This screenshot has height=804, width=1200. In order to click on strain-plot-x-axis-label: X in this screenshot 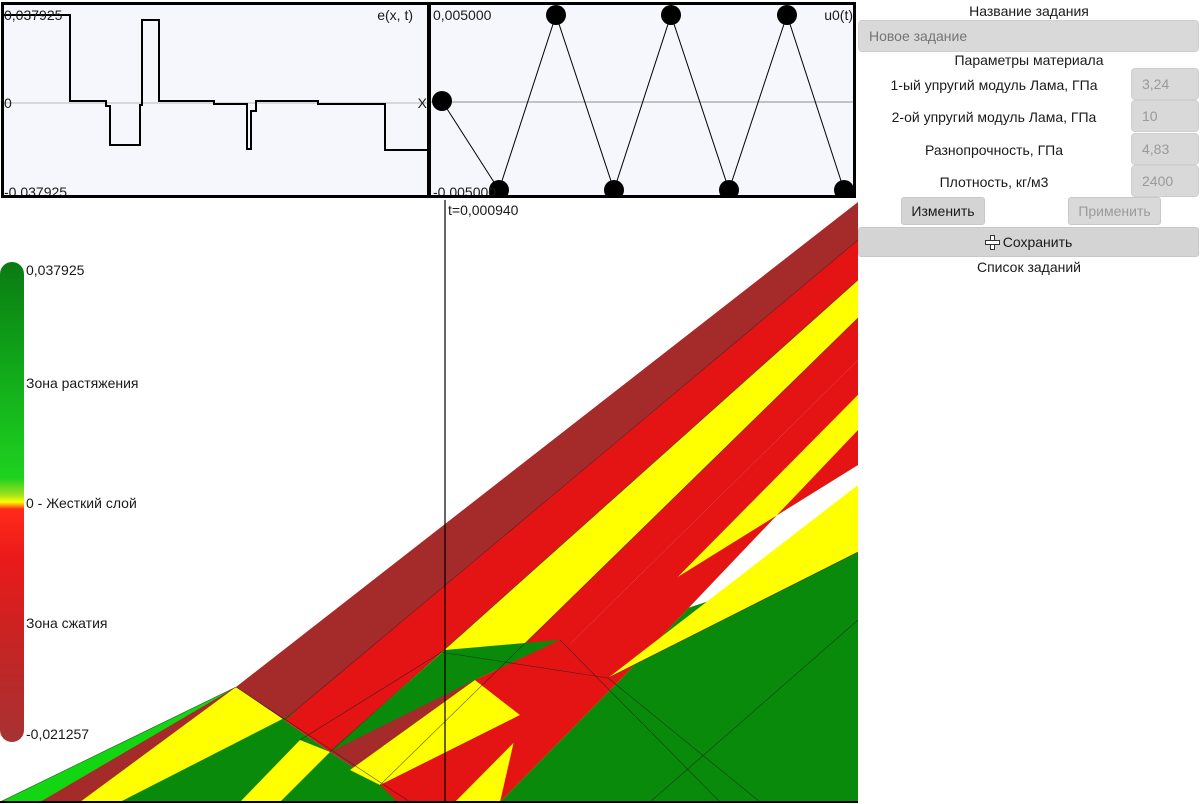, I will do `click(422, 103)`.